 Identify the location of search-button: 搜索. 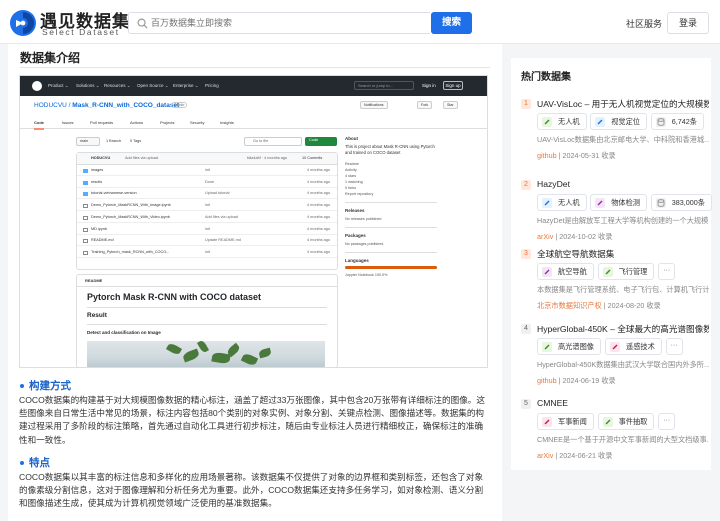
(451, 23).